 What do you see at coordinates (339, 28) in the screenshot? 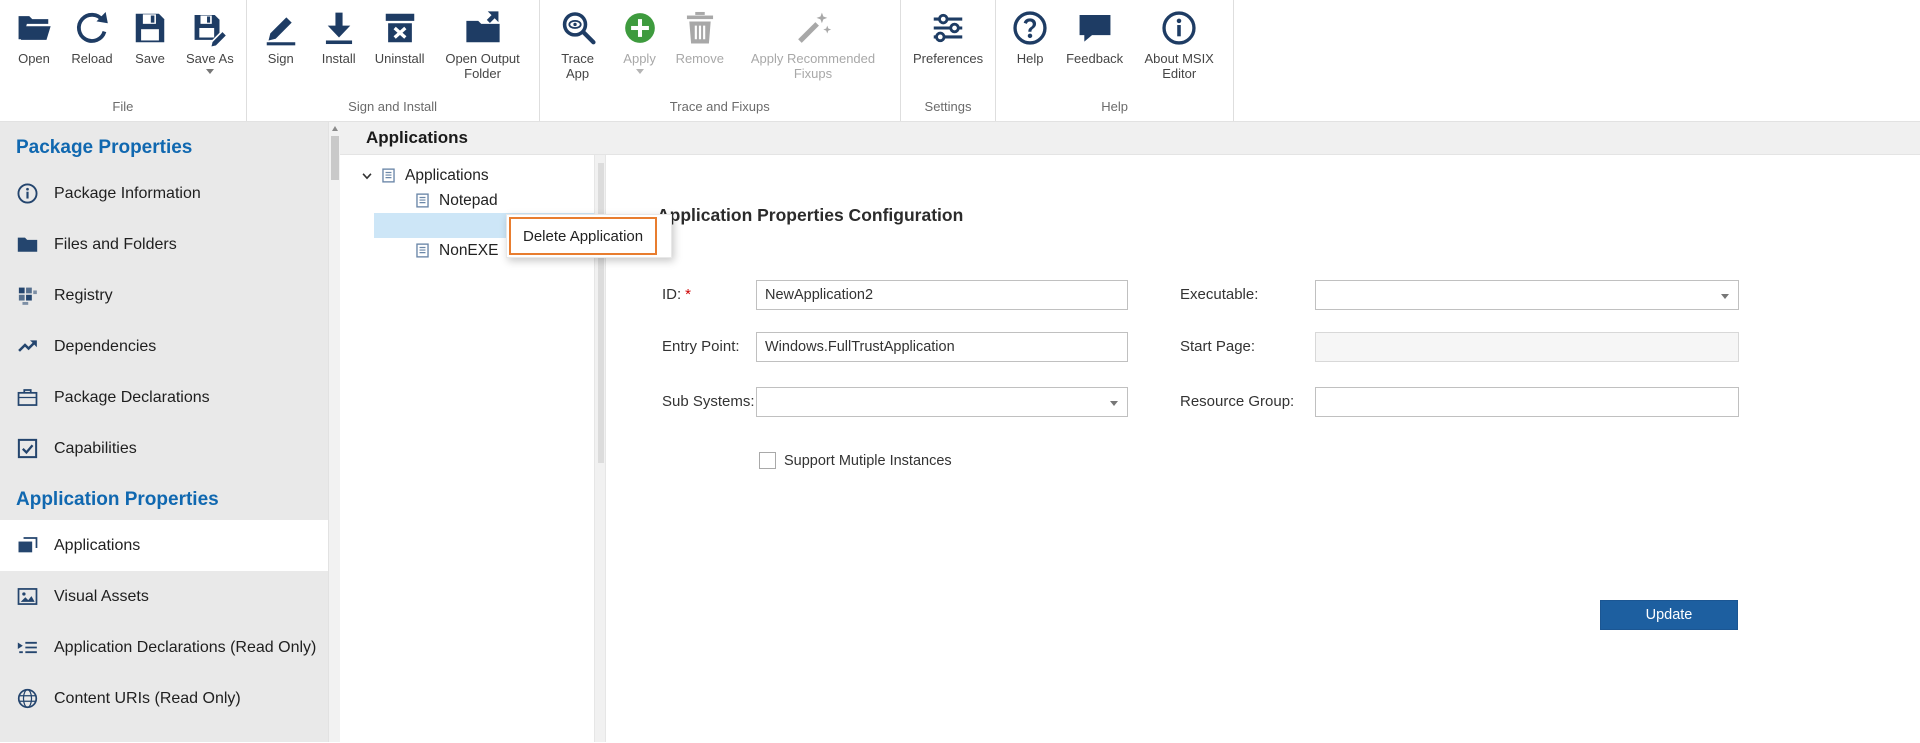
I see `install-arrow-icon` at bounding box center [339, 28].